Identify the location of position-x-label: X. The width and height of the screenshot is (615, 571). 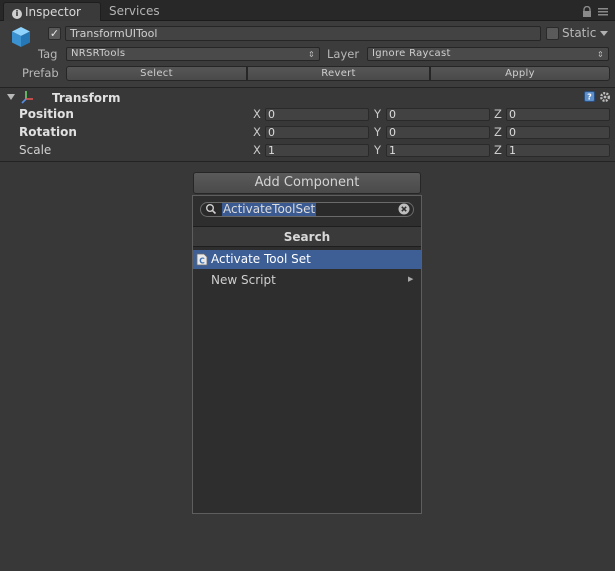
(257, 114).